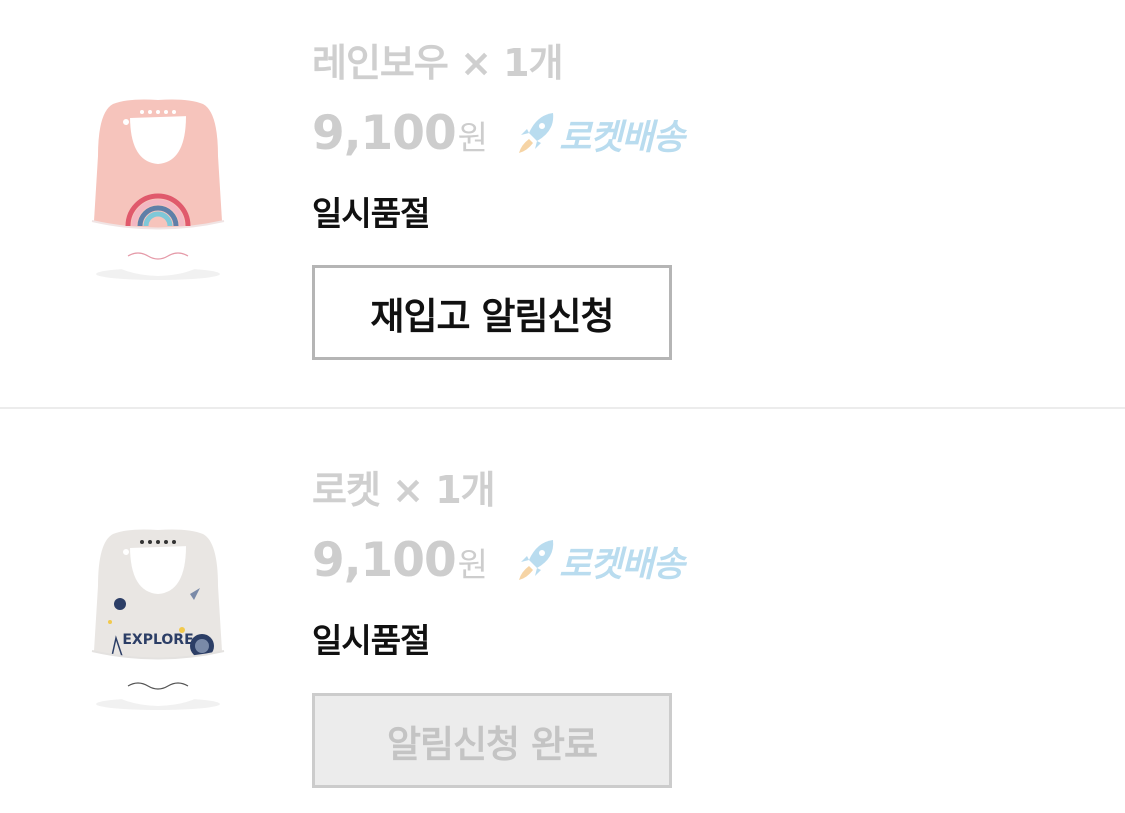  I want to click on alert-completed-button: 알림신청 완료, so click(492, 740).